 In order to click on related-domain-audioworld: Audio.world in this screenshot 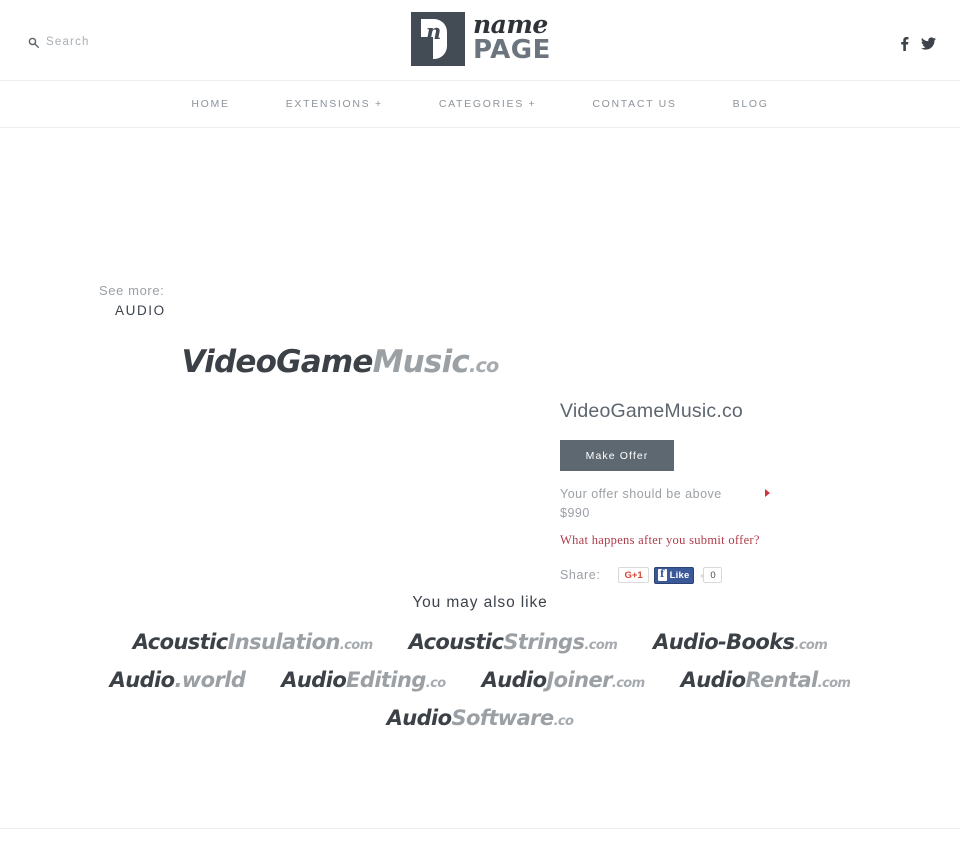, I will do `click(178, 680)`.